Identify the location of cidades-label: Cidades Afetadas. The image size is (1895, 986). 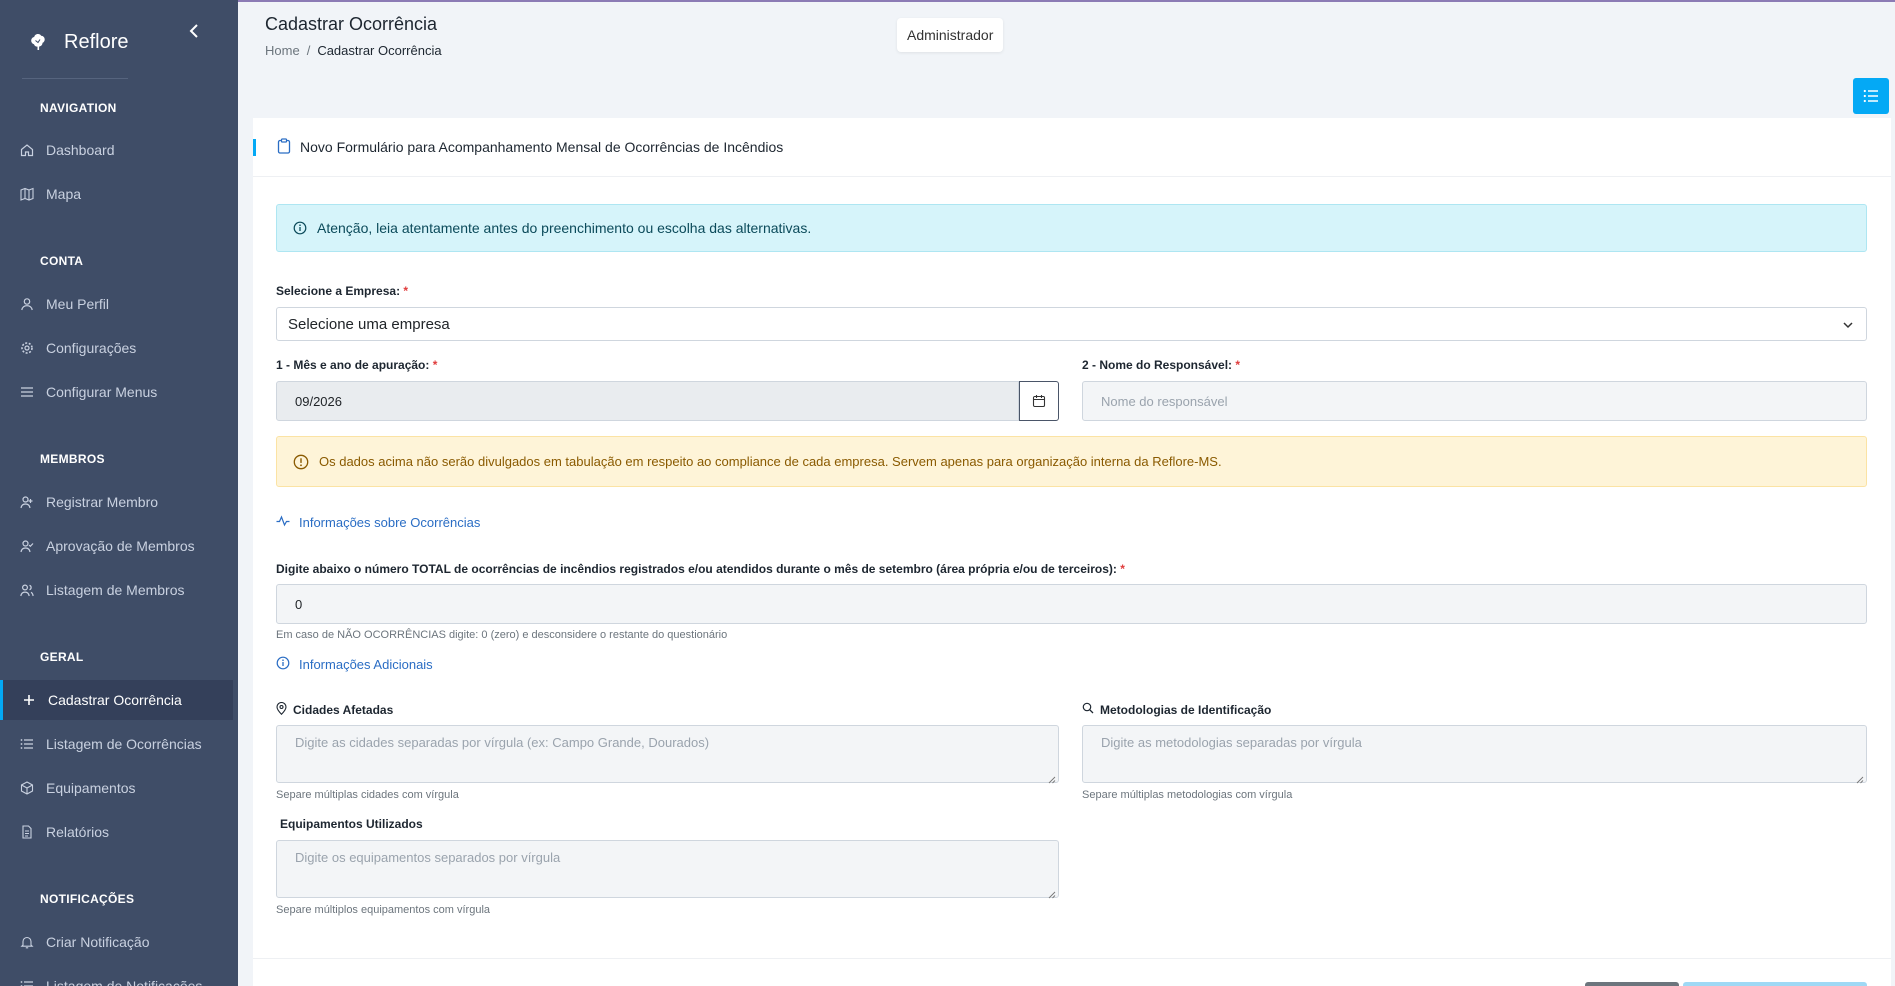
(335, 709).